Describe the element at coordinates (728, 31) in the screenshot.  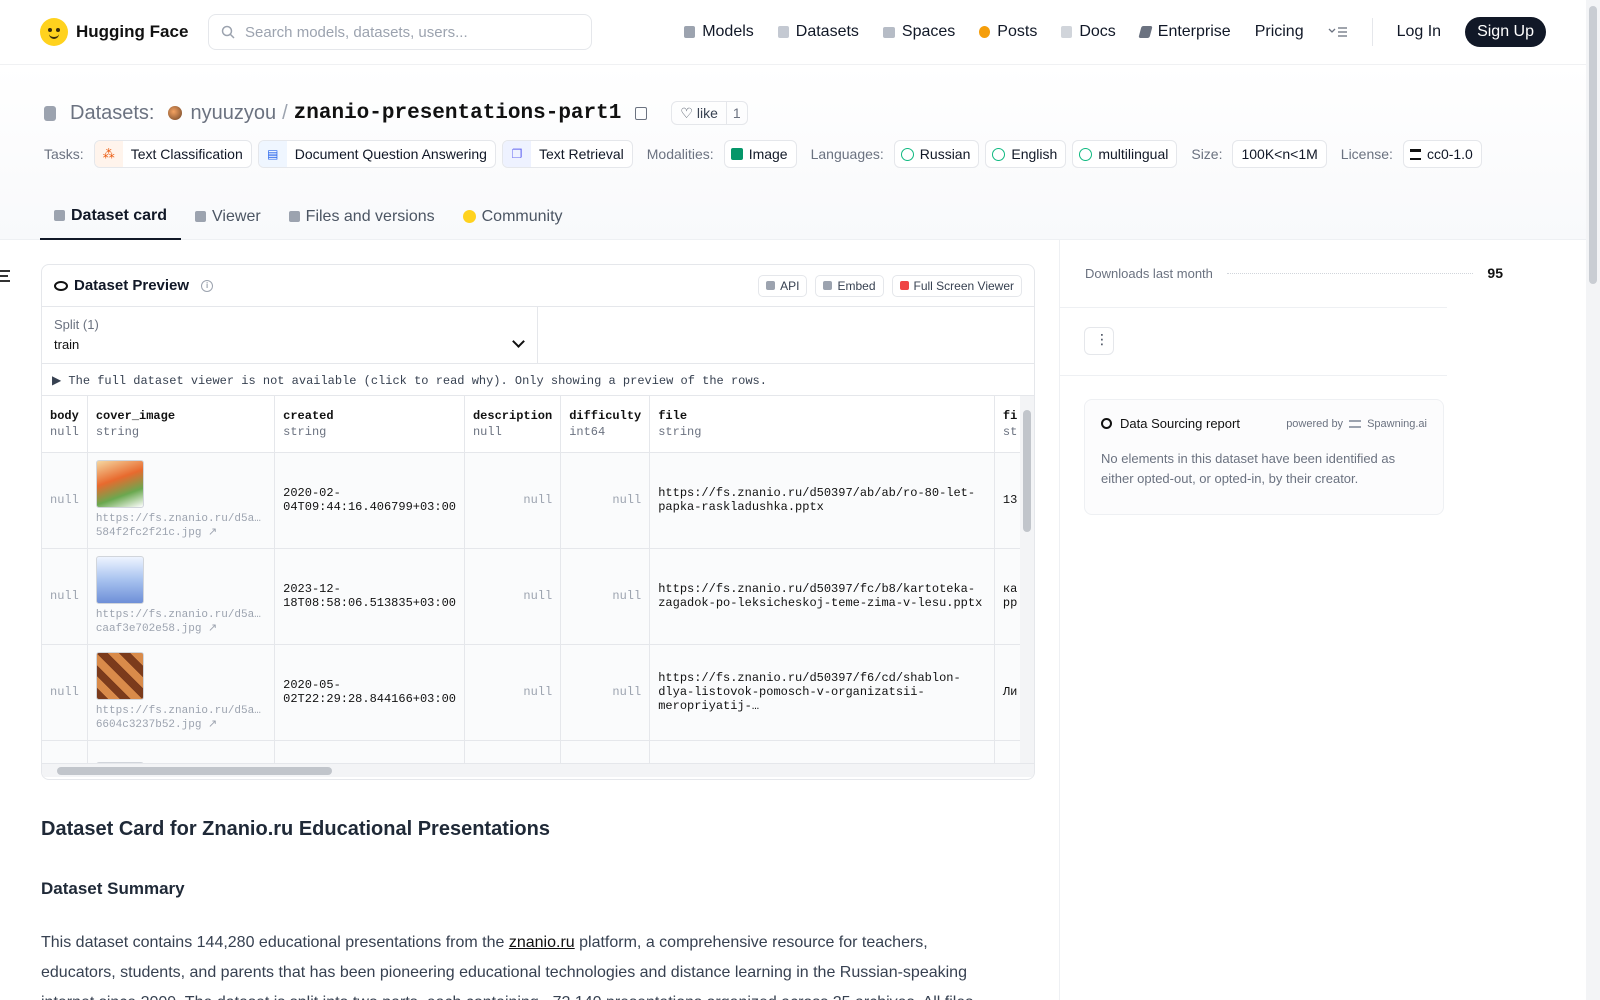
I see `nav-models-label: Models` at that location.